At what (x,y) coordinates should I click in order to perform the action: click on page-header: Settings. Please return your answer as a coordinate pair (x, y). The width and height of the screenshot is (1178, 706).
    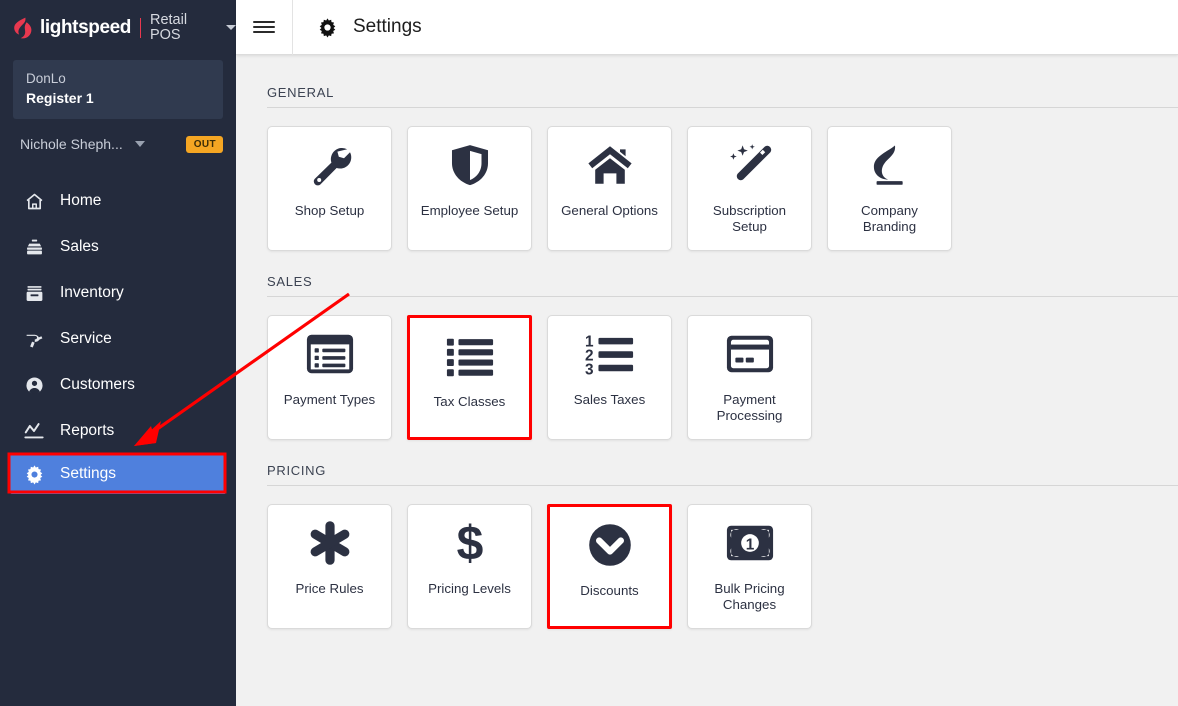
    Looking at the image, I should click on (357, 27).